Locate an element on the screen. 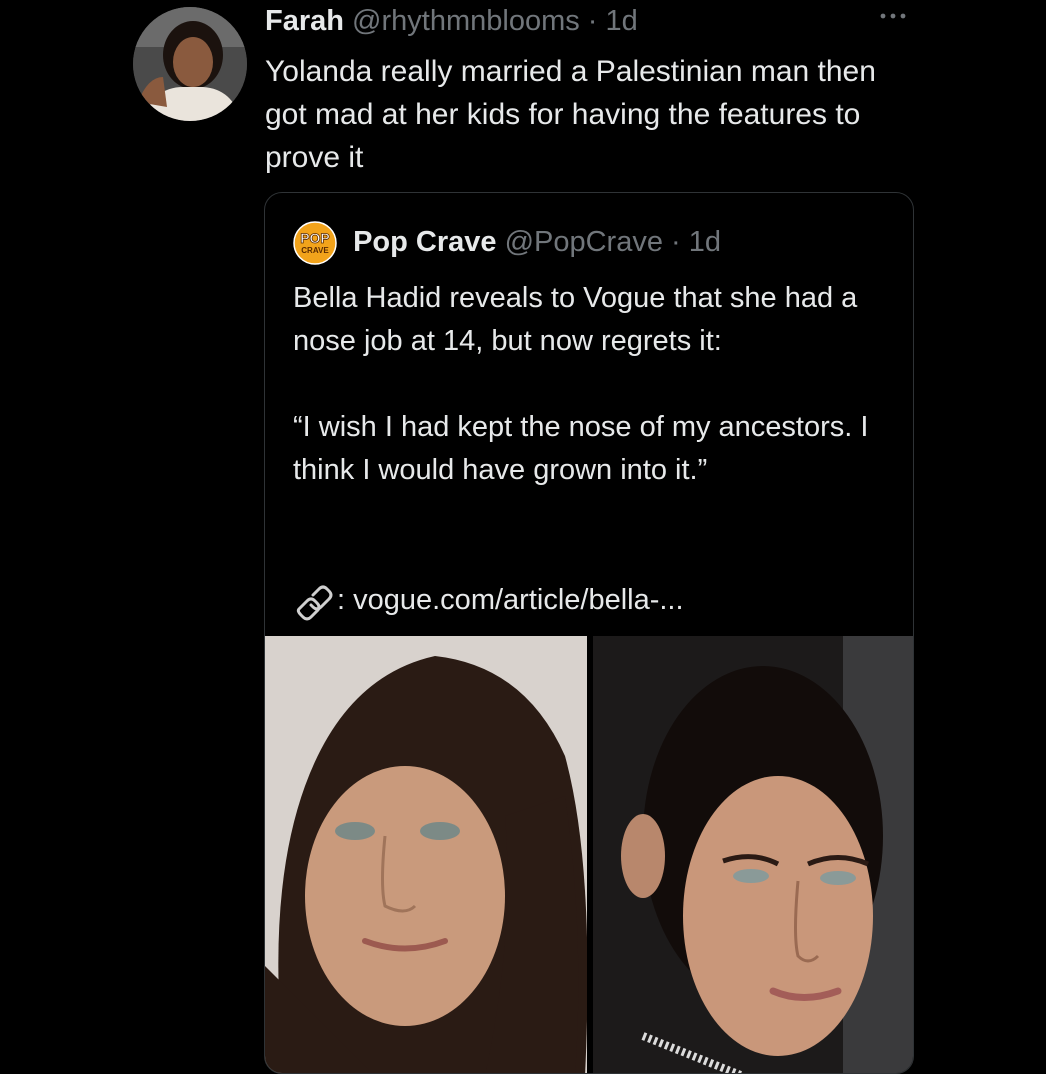  tweet-header: Farah @rhythmnblooms · 1d is located at coordinates (451, 21).